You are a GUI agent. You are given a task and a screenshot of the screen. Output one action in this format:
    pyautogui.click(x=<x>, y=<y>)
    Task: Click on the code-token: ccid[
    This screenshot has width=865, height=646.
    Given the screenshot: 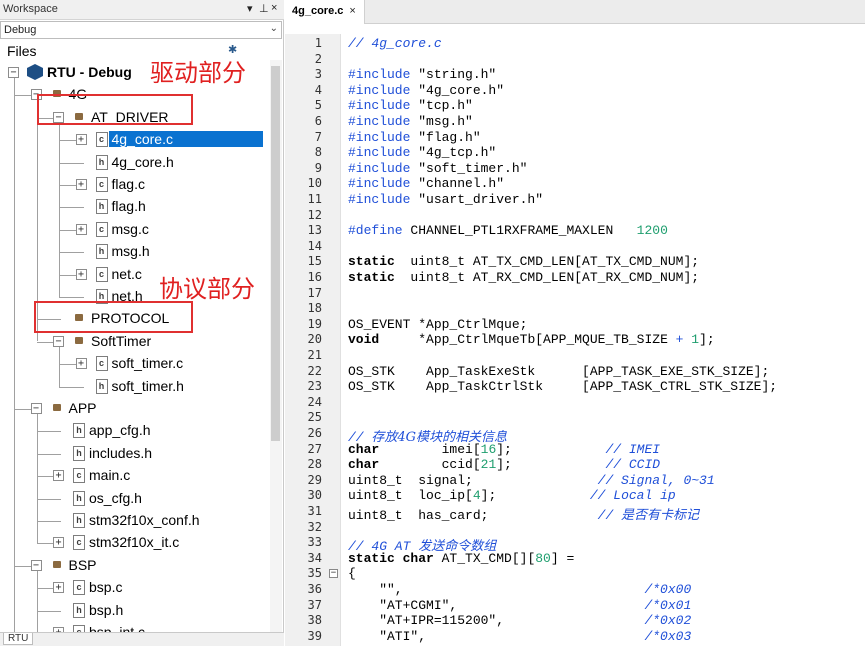 What is the action you would take?
    pyautogui.click(x=430, y=464)
    